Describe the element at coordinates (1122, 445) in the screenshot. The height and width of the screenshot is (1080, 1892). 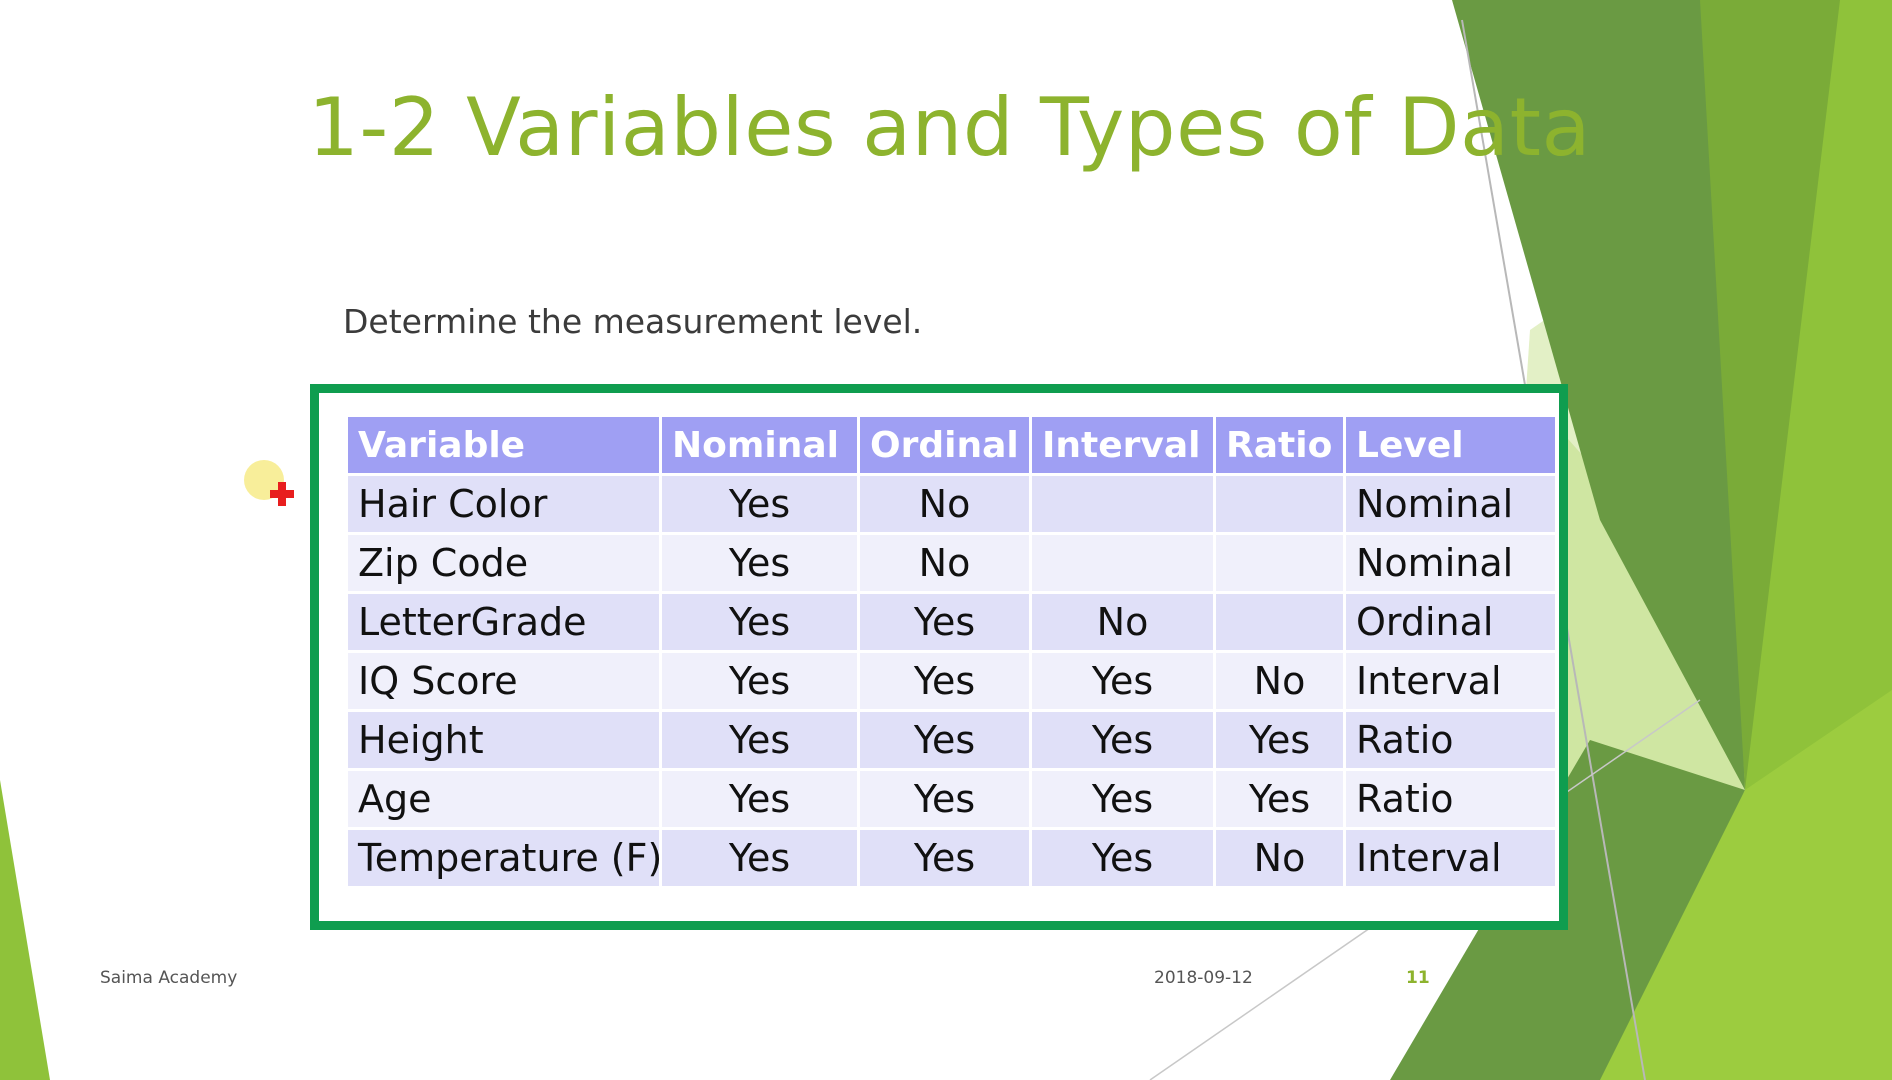
I see `header-interval: Interval` at that location.